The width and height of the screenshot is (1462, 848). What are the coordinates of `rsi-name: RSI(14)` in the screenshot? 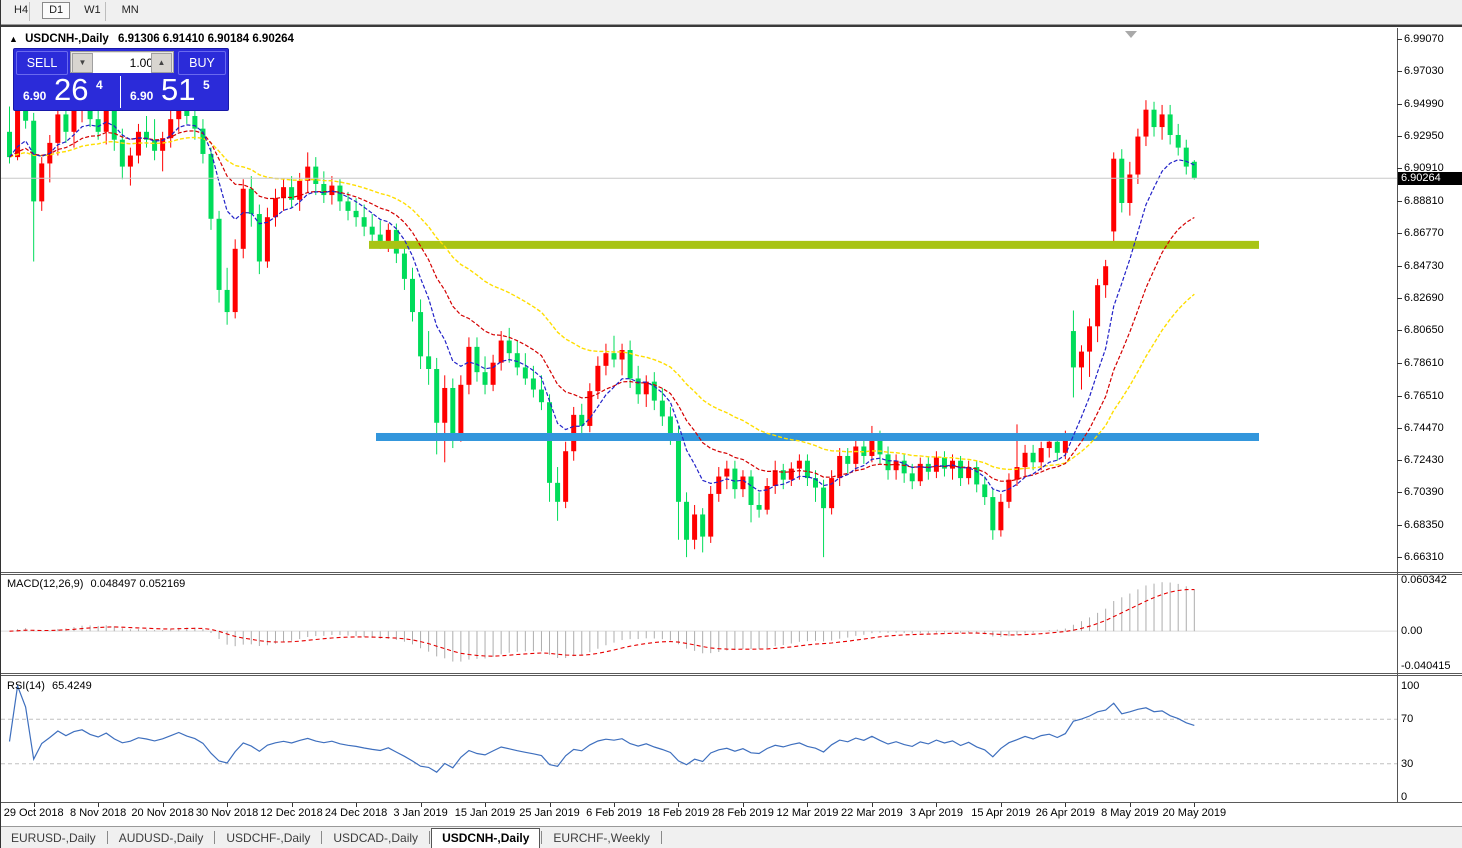 It's located at (26, 686).